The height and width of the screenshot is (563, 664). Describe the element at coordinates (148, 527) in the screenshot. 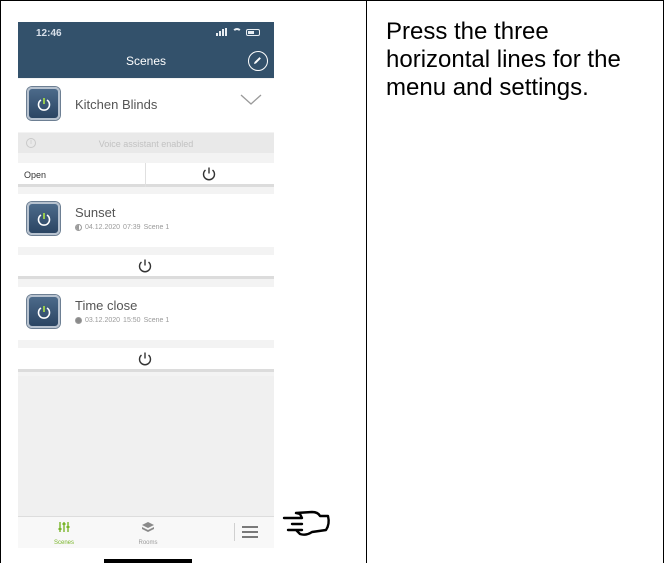

I see `rooms-icon` at that location.